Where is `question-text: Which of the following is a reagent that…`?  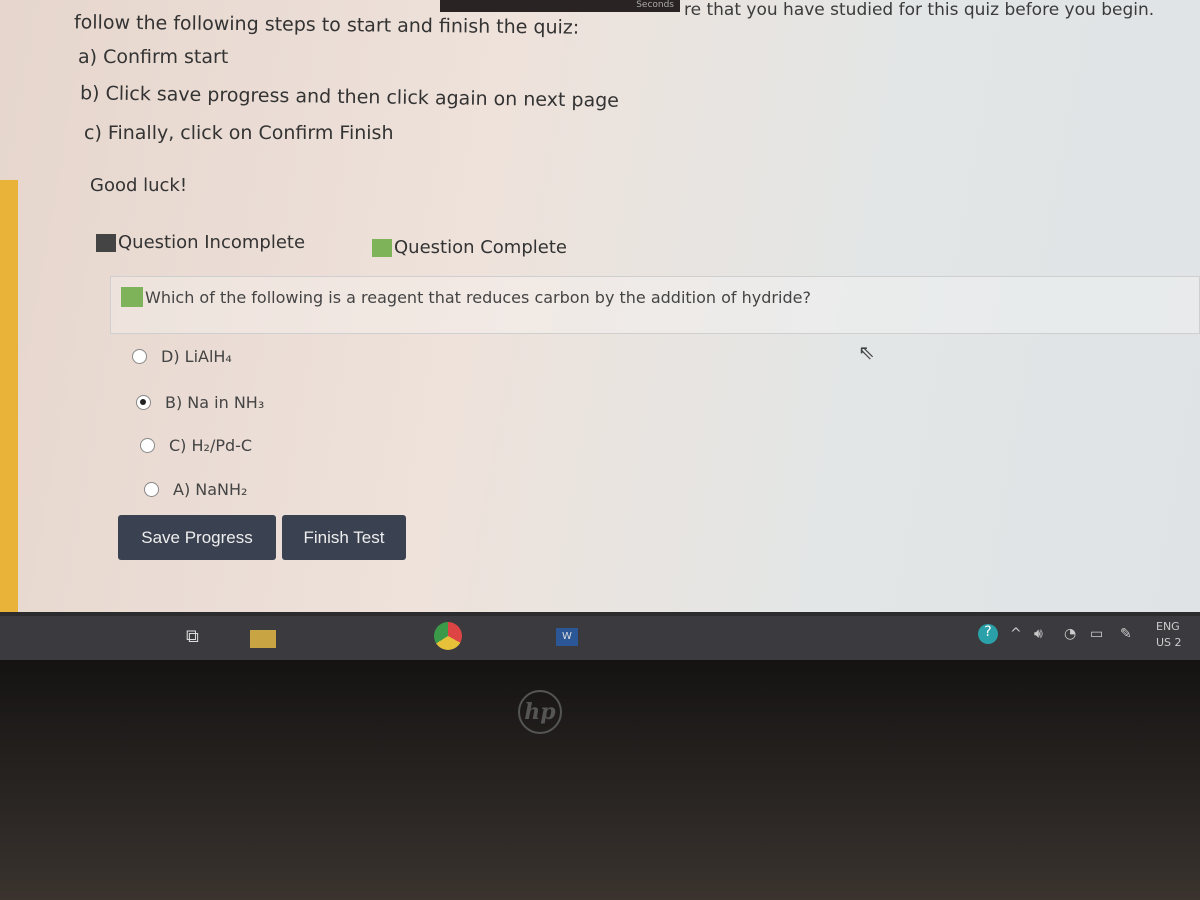
question-text: Which of the following is a reagent that… is located at coordinates (466, 297).